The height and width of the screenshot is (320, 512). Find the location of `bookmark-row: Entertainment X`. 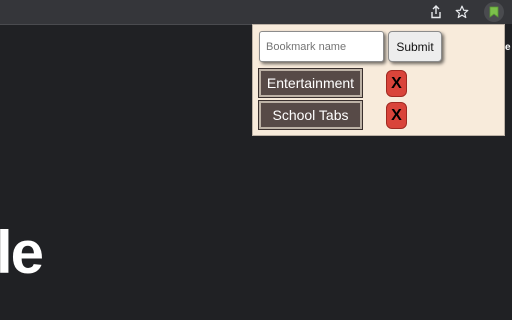

bookmark-row: Entertainment X is located at coordinates (378, 83).